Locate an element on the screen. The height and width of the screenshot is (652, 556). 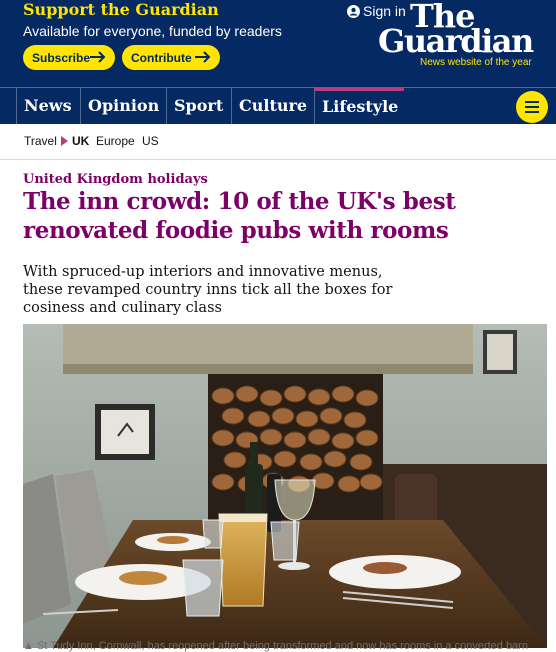
subscribe-button: Subscribe is located at coordinates (69, 57).